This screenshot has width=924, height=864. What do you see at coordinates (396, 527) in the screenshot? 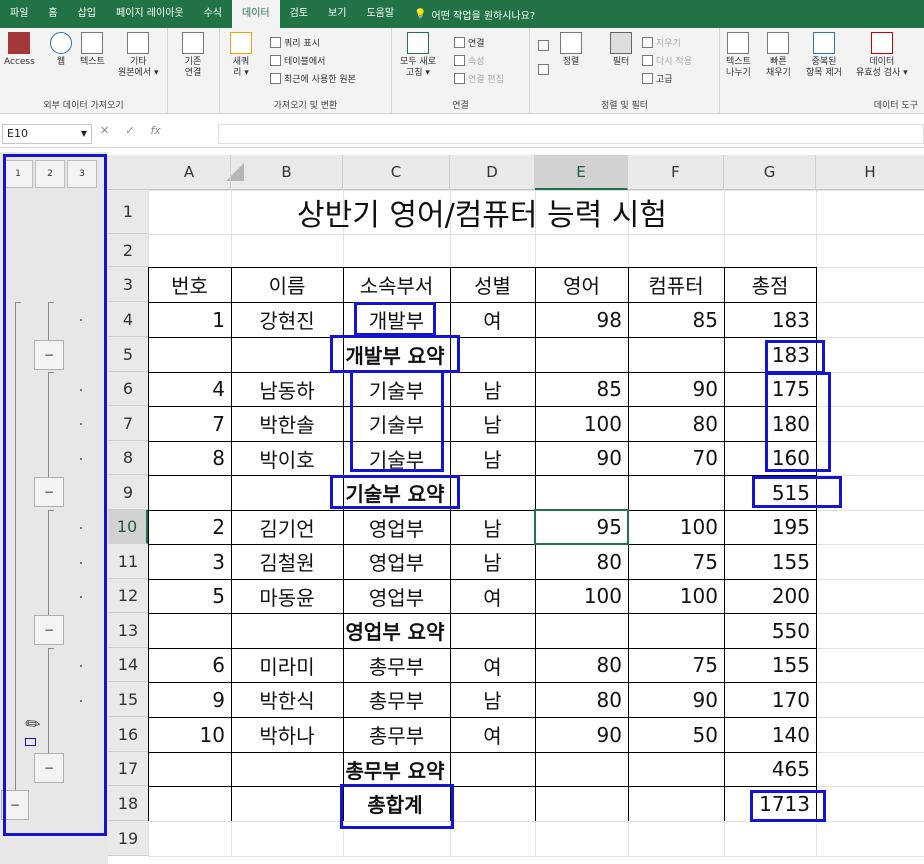
I see `cell-C10: 영업부` at bounding box center [396, 527].